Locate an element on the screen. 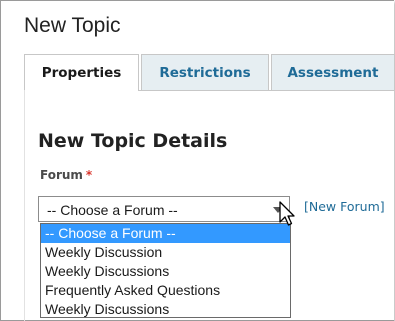  forum-option: -- Choose a Forum -- is located at coordinates (165, 233).